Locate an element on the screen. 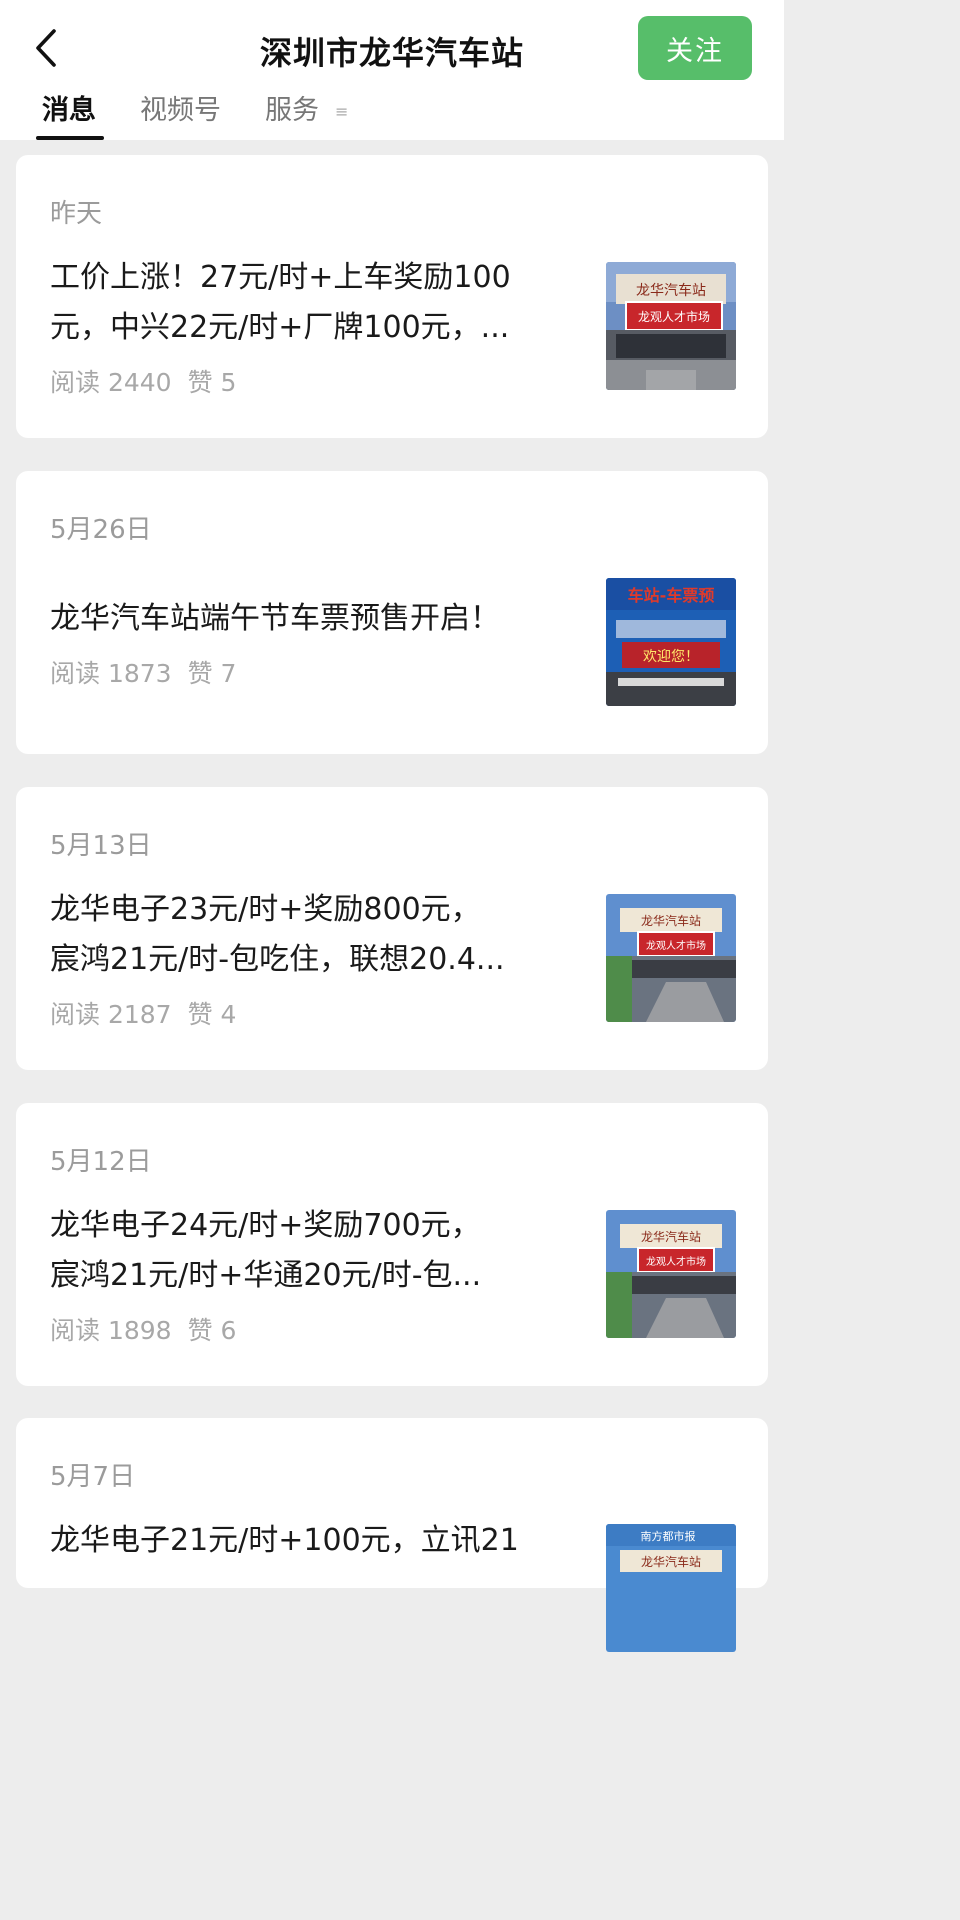 Image resolution: width=960 pixels, height=1920 pixels. article-card: 5月7日 龙华电子21元/时+100元，立讯21 南方都市报 龙华汽车站 is located at coordinates (392, 1535).